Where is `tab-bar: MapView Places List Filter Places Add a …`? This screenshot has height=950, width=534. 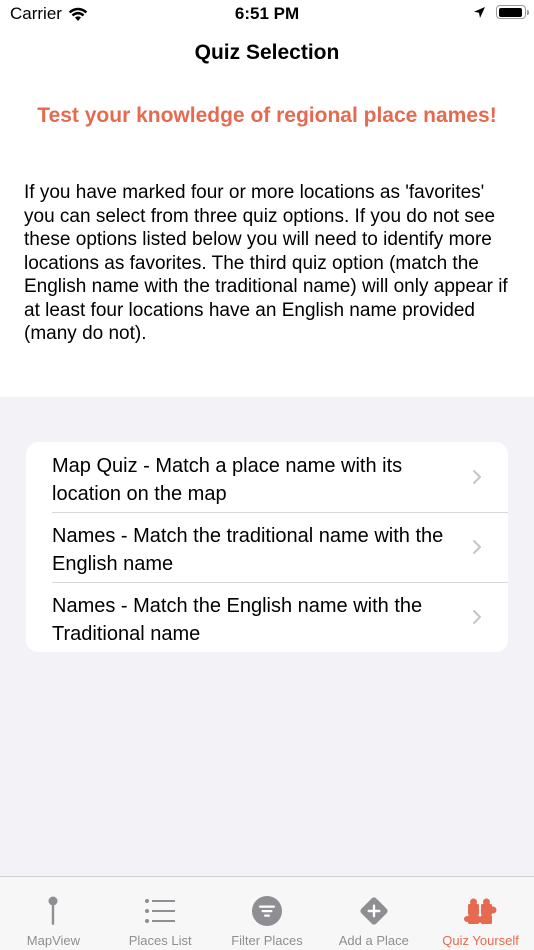 tab-bar: MapView Places List Filter Places Add a … is located at coordinates (267, 913).